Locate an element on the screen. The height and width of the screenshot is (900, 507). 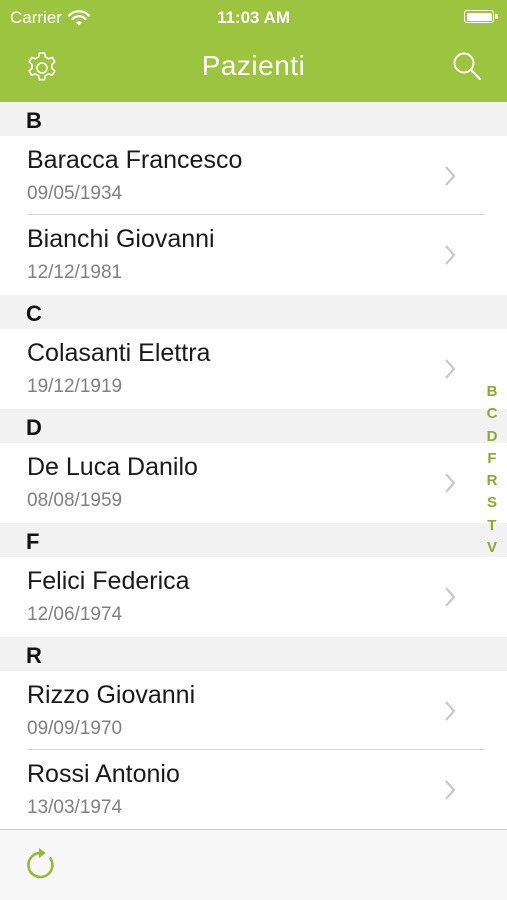
battery-tip is located at coordinates (496, 16).